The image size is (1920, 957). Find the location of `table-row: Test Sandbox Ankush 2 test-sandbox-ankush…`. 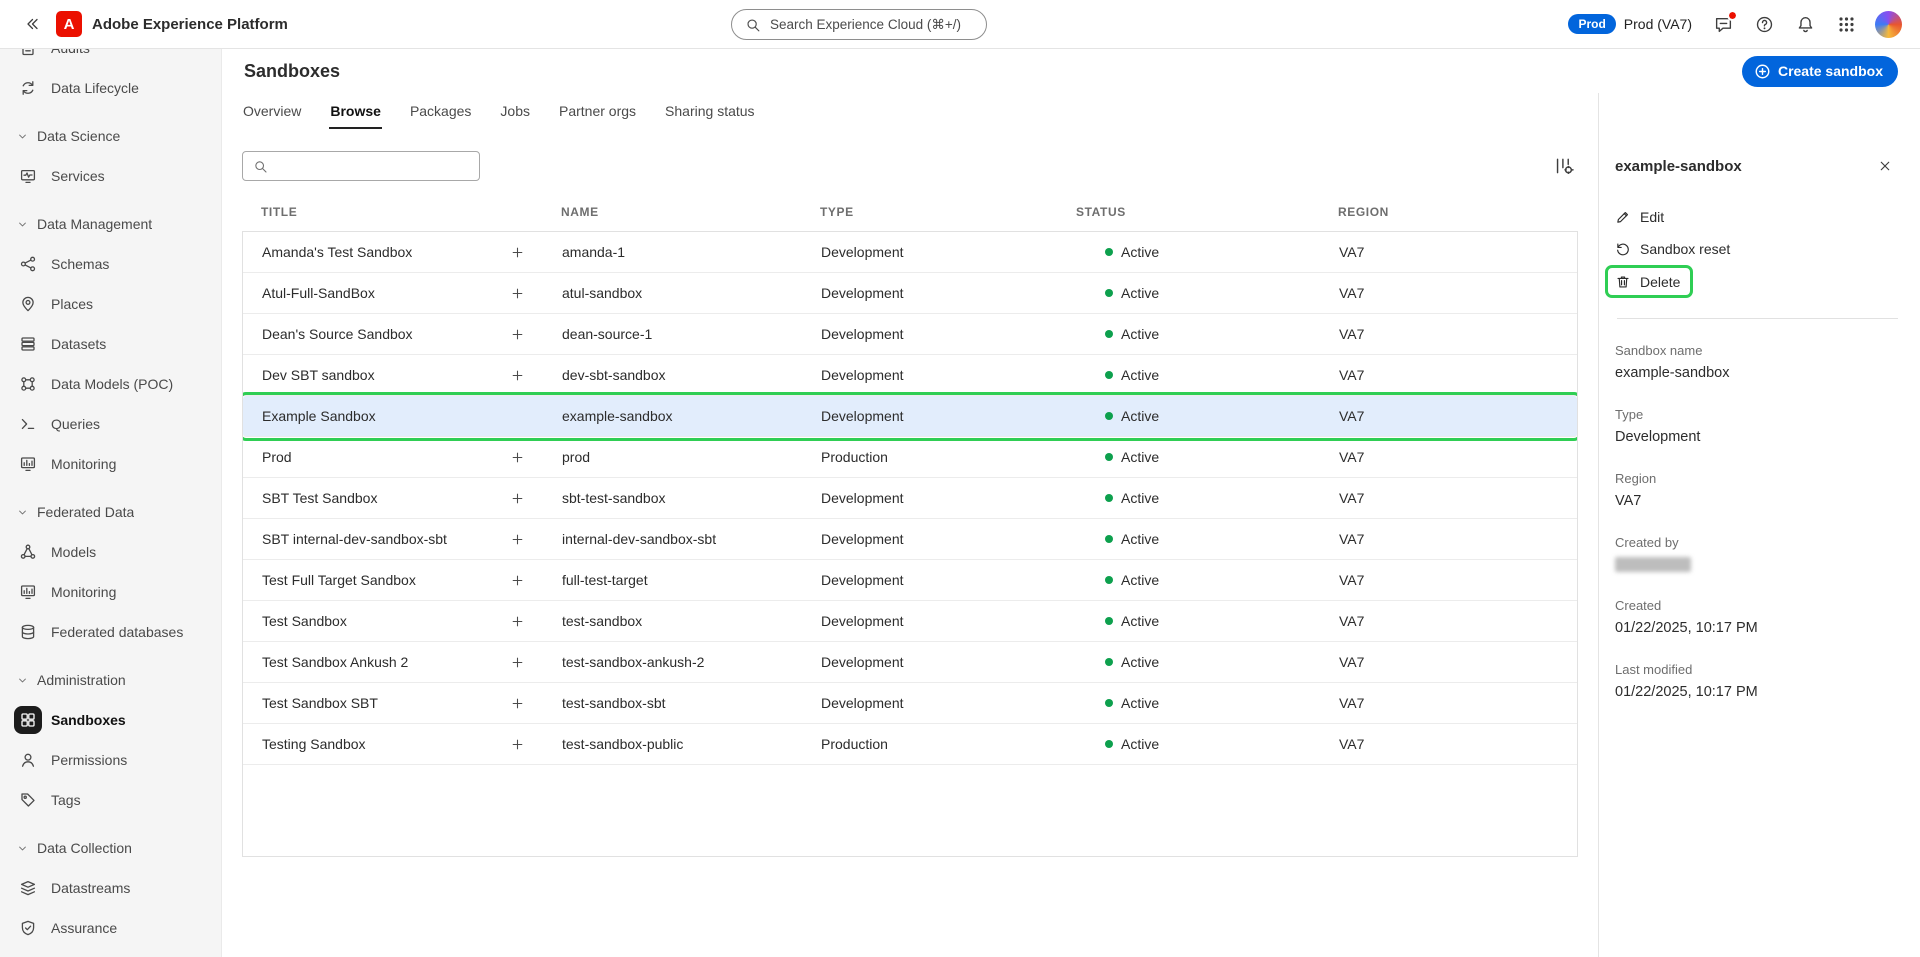

table-row: Test Sandbox Ankush 2 test-sandbox-ankush… is located at coordinates (910, 662).